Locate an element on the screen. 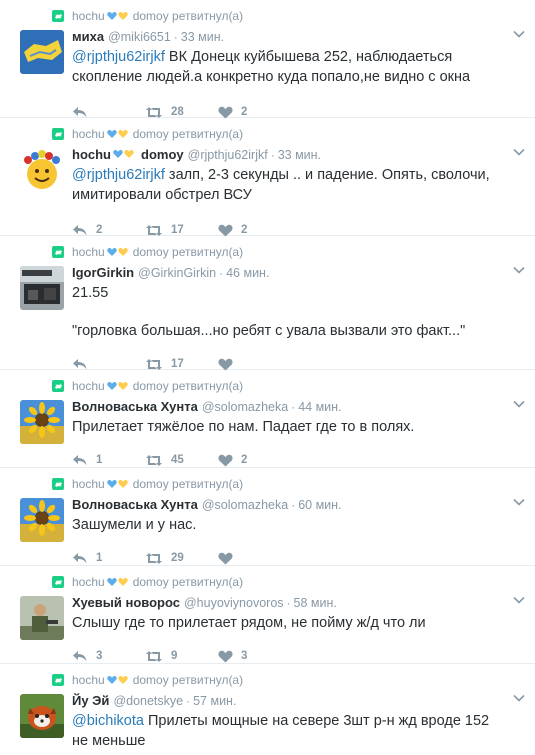 This screenshot has width=535, height=755. like-count: 2 is located at coordinates (244, 112).